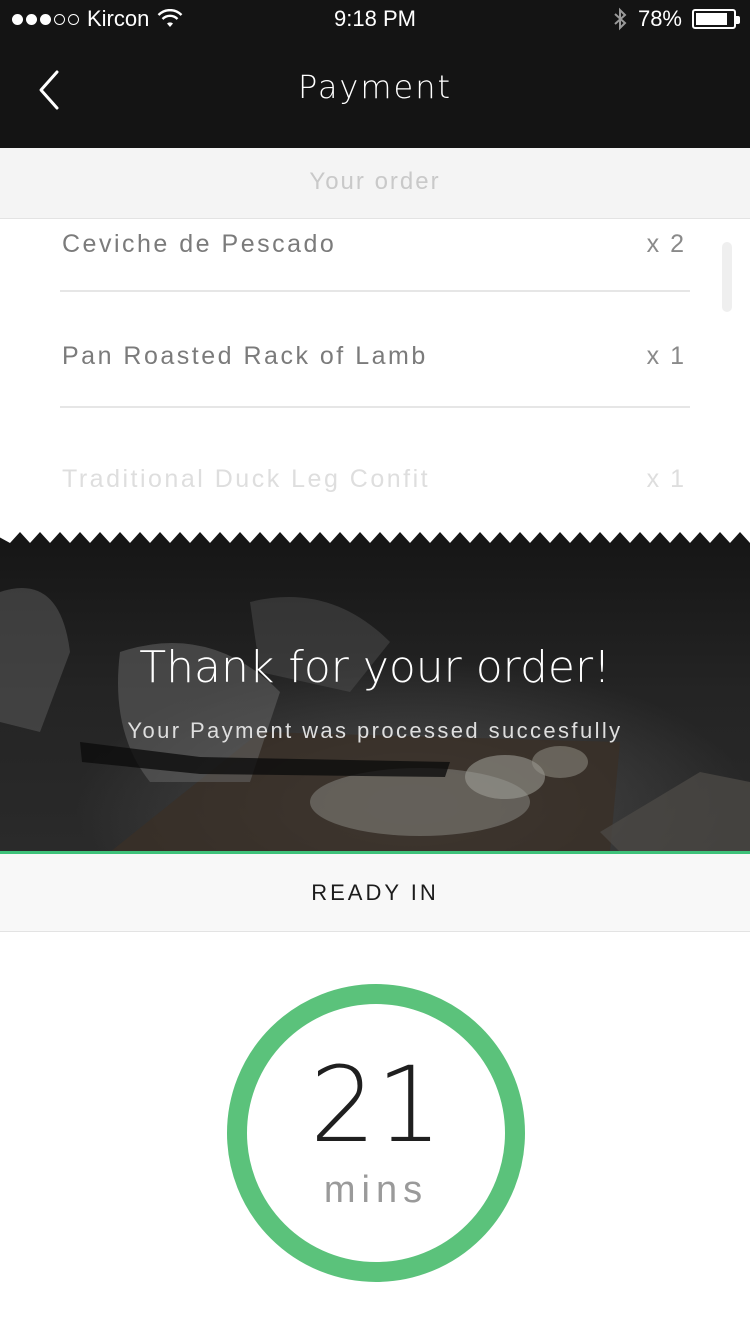 This screenshot has width=750, height=1334. I want to click on order-item-name: Pan Roasted Rack of Lamb, so click(245, 356).